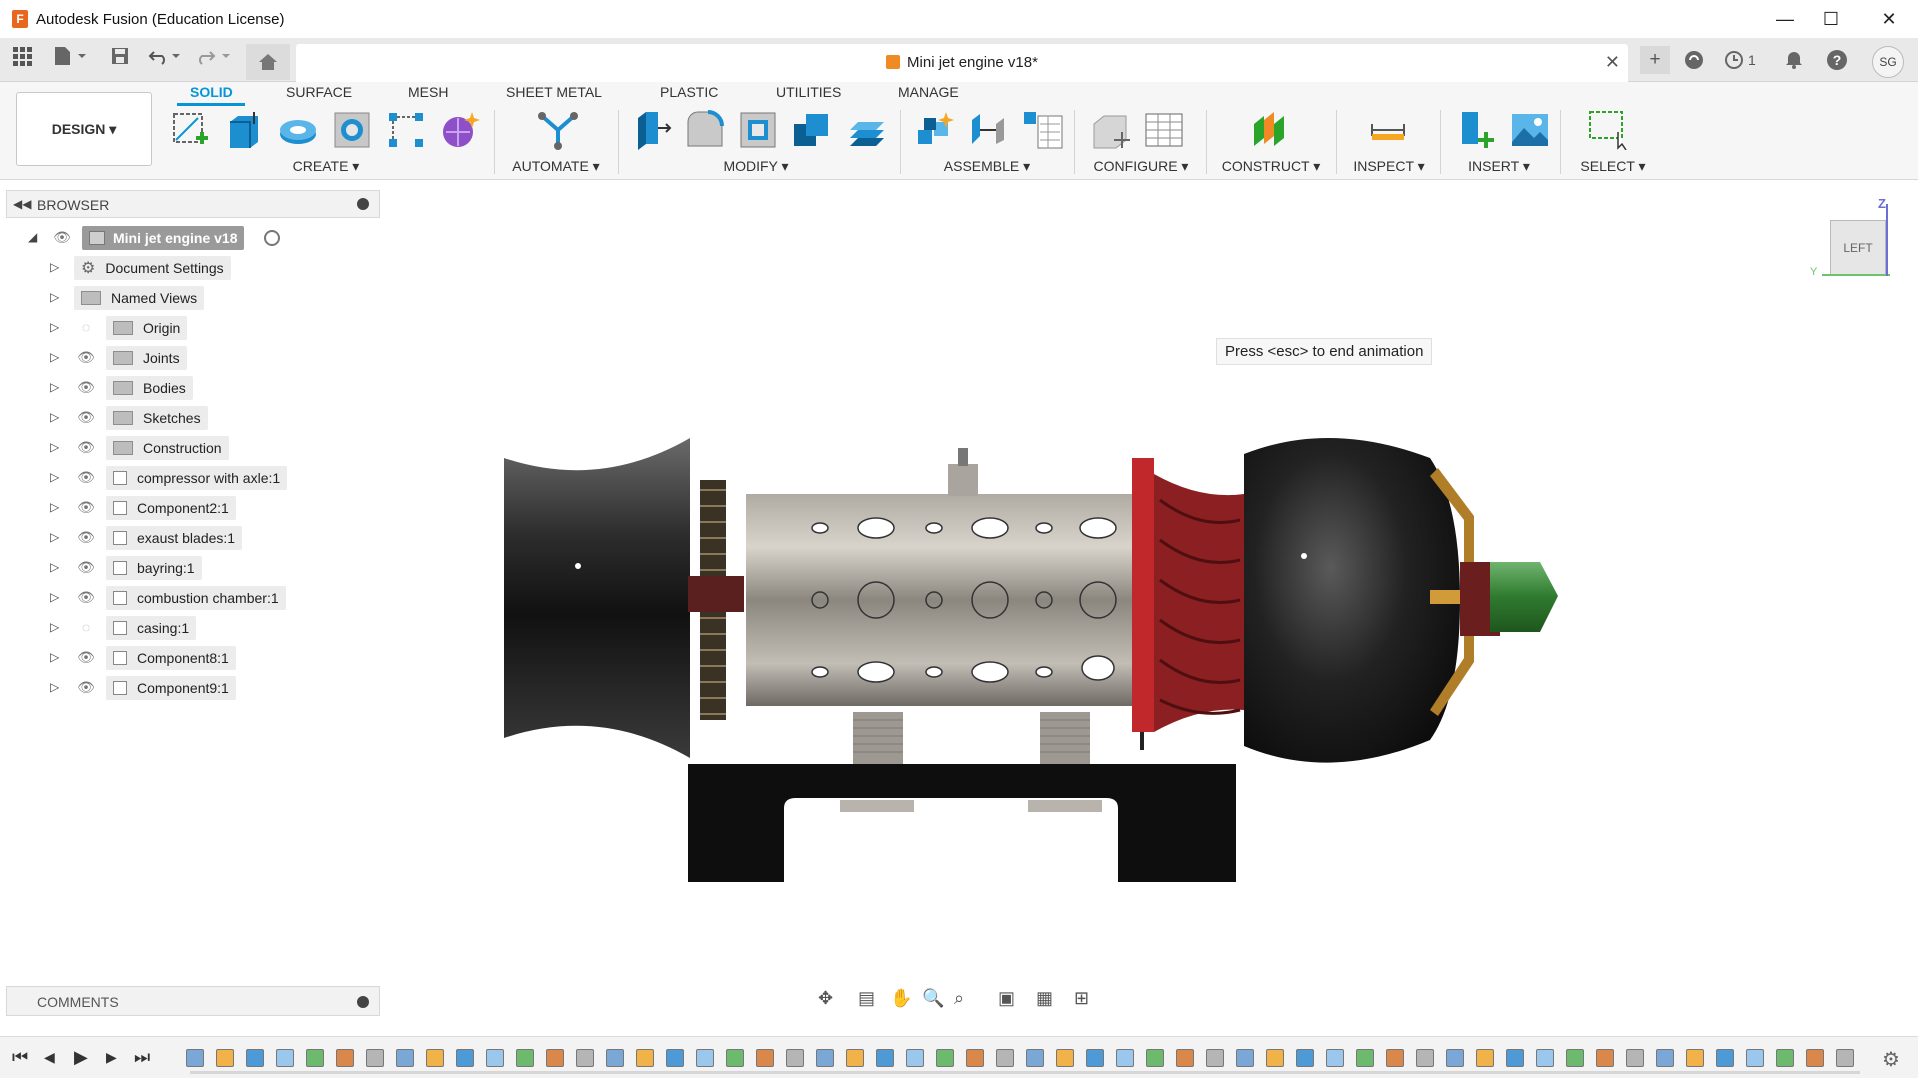 This screenshot has width=1918, height=1078. I want to click on browser-item: ▷ ⚙ Document Settings, so click(194, 268).